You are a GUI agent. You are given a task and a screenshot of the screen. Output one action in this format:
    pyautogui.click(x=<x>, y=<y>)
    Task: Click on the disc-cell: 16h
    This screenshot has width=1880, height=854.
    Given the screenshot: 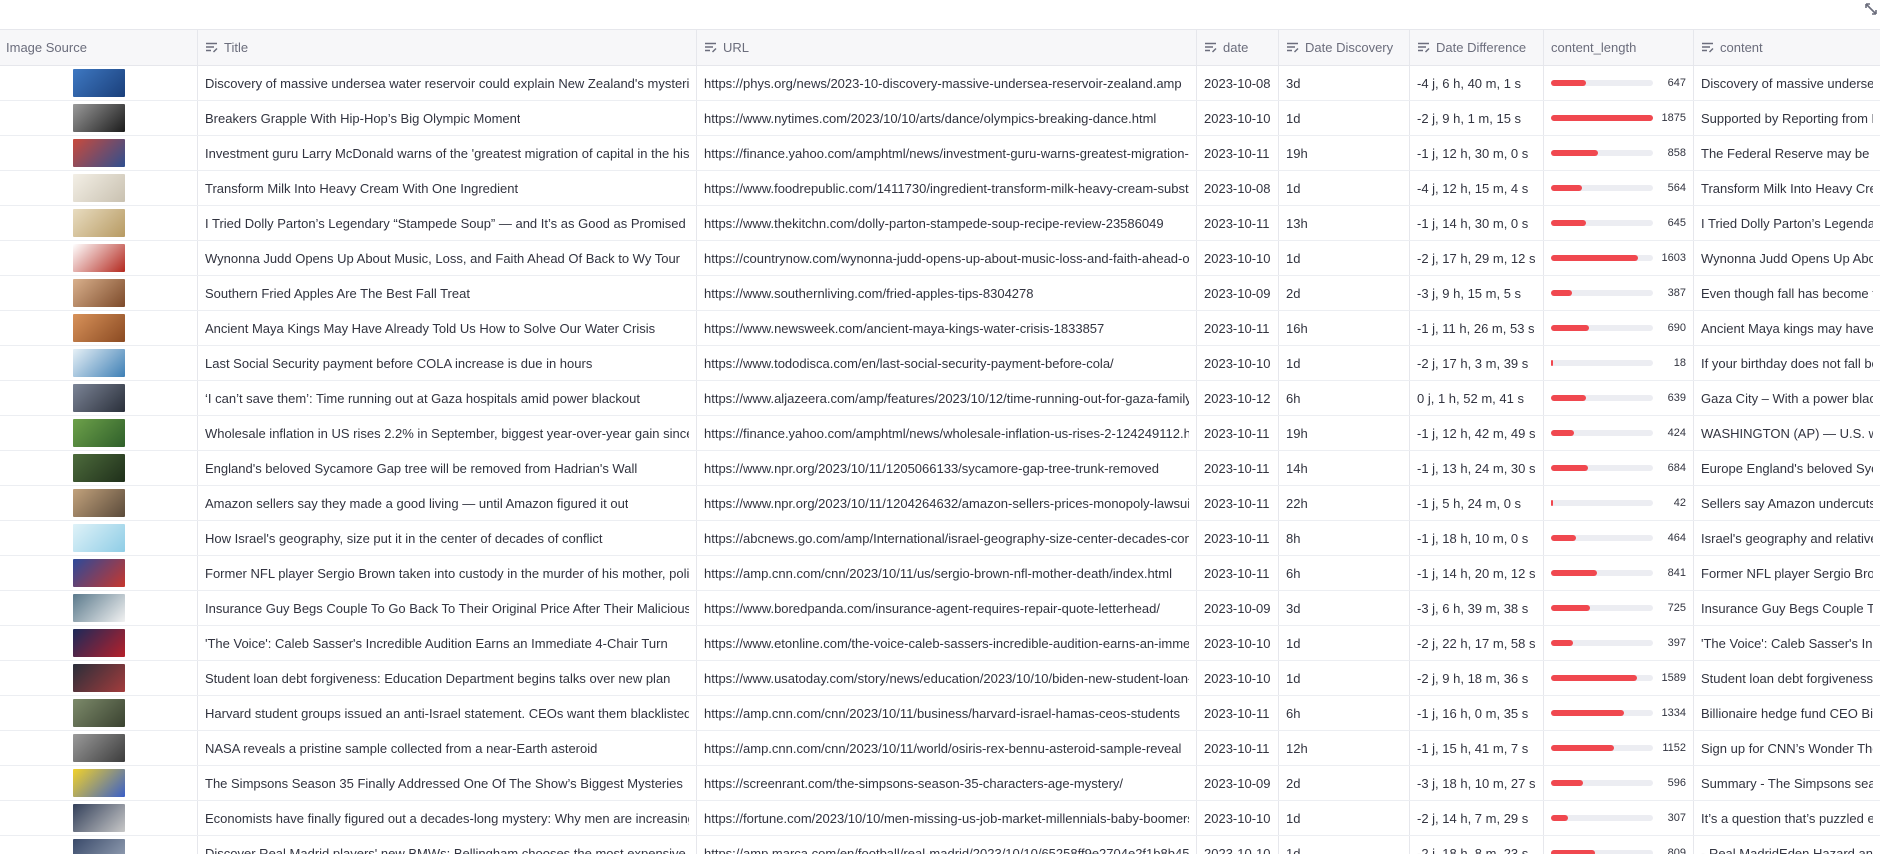 What is the action you would take?
    pyautogui.click(x=1344, y=328)
    